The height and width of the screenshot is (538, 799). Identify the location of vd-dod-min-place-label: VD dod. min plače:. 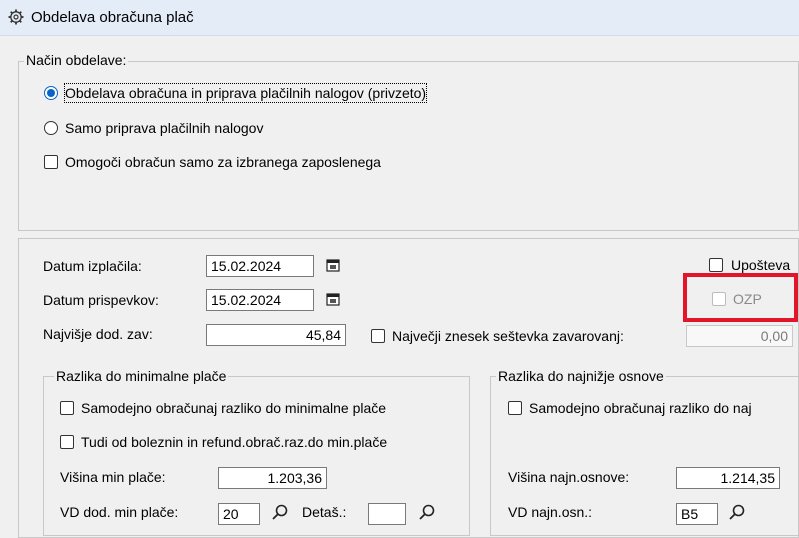
(119, 512).